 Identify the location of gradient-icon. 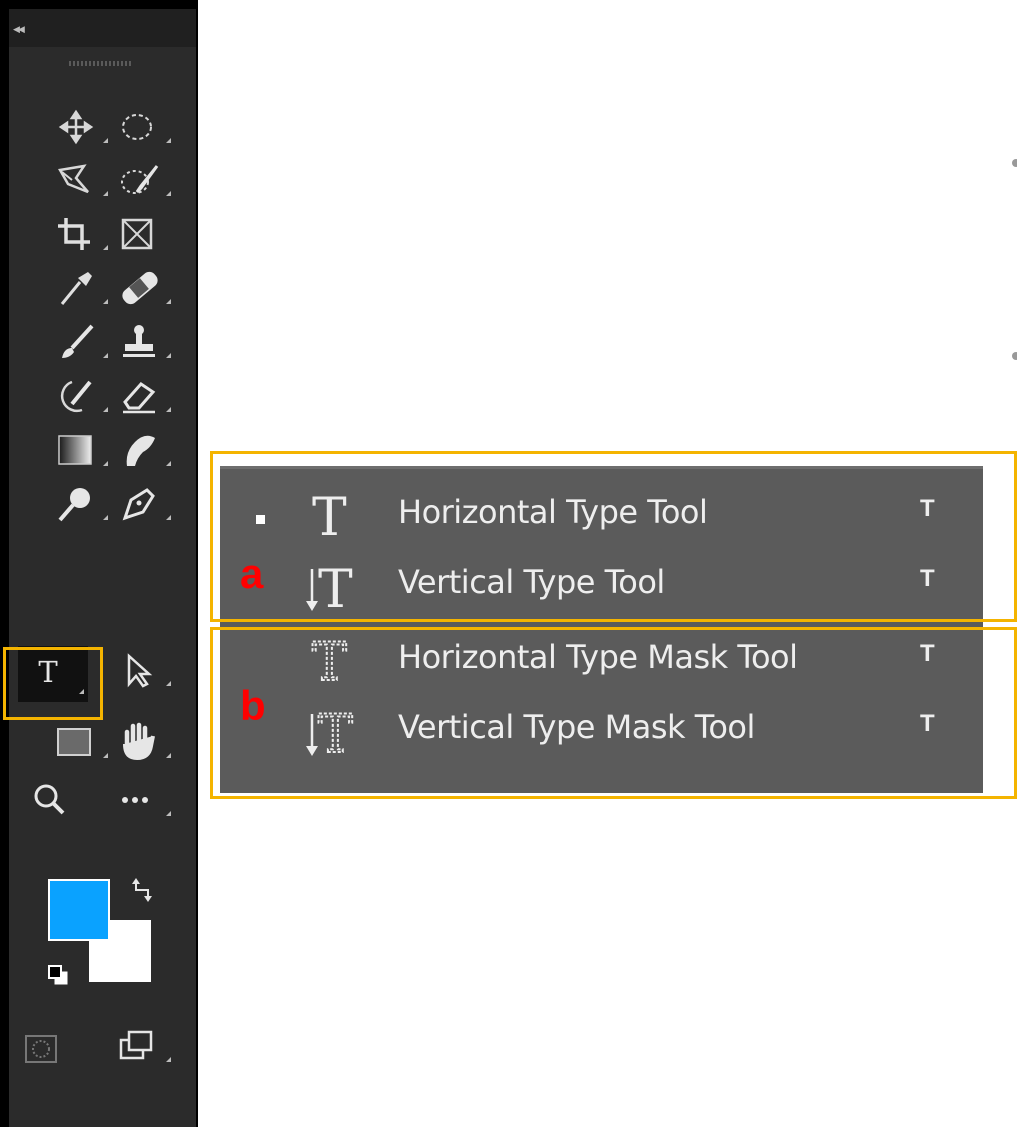
(75, 450).